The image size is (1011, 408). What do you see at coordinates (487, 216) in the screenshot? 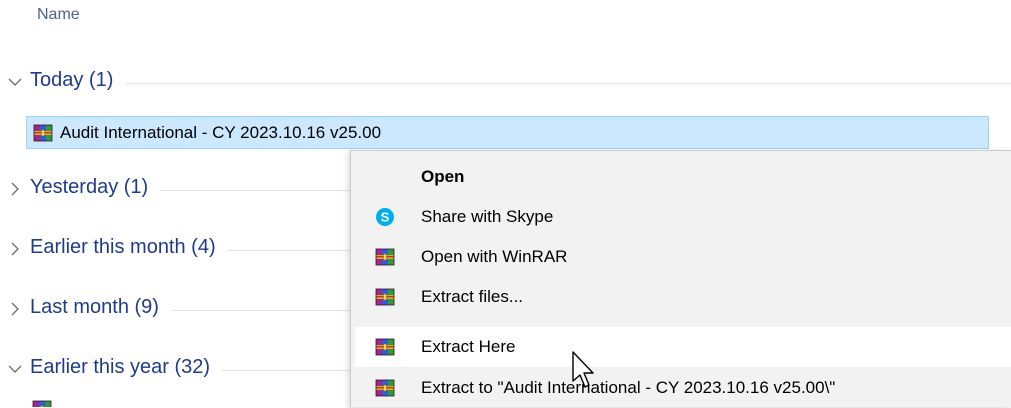
I see `menu-item-label: Share with Skype` at bounding box center [487, 216].